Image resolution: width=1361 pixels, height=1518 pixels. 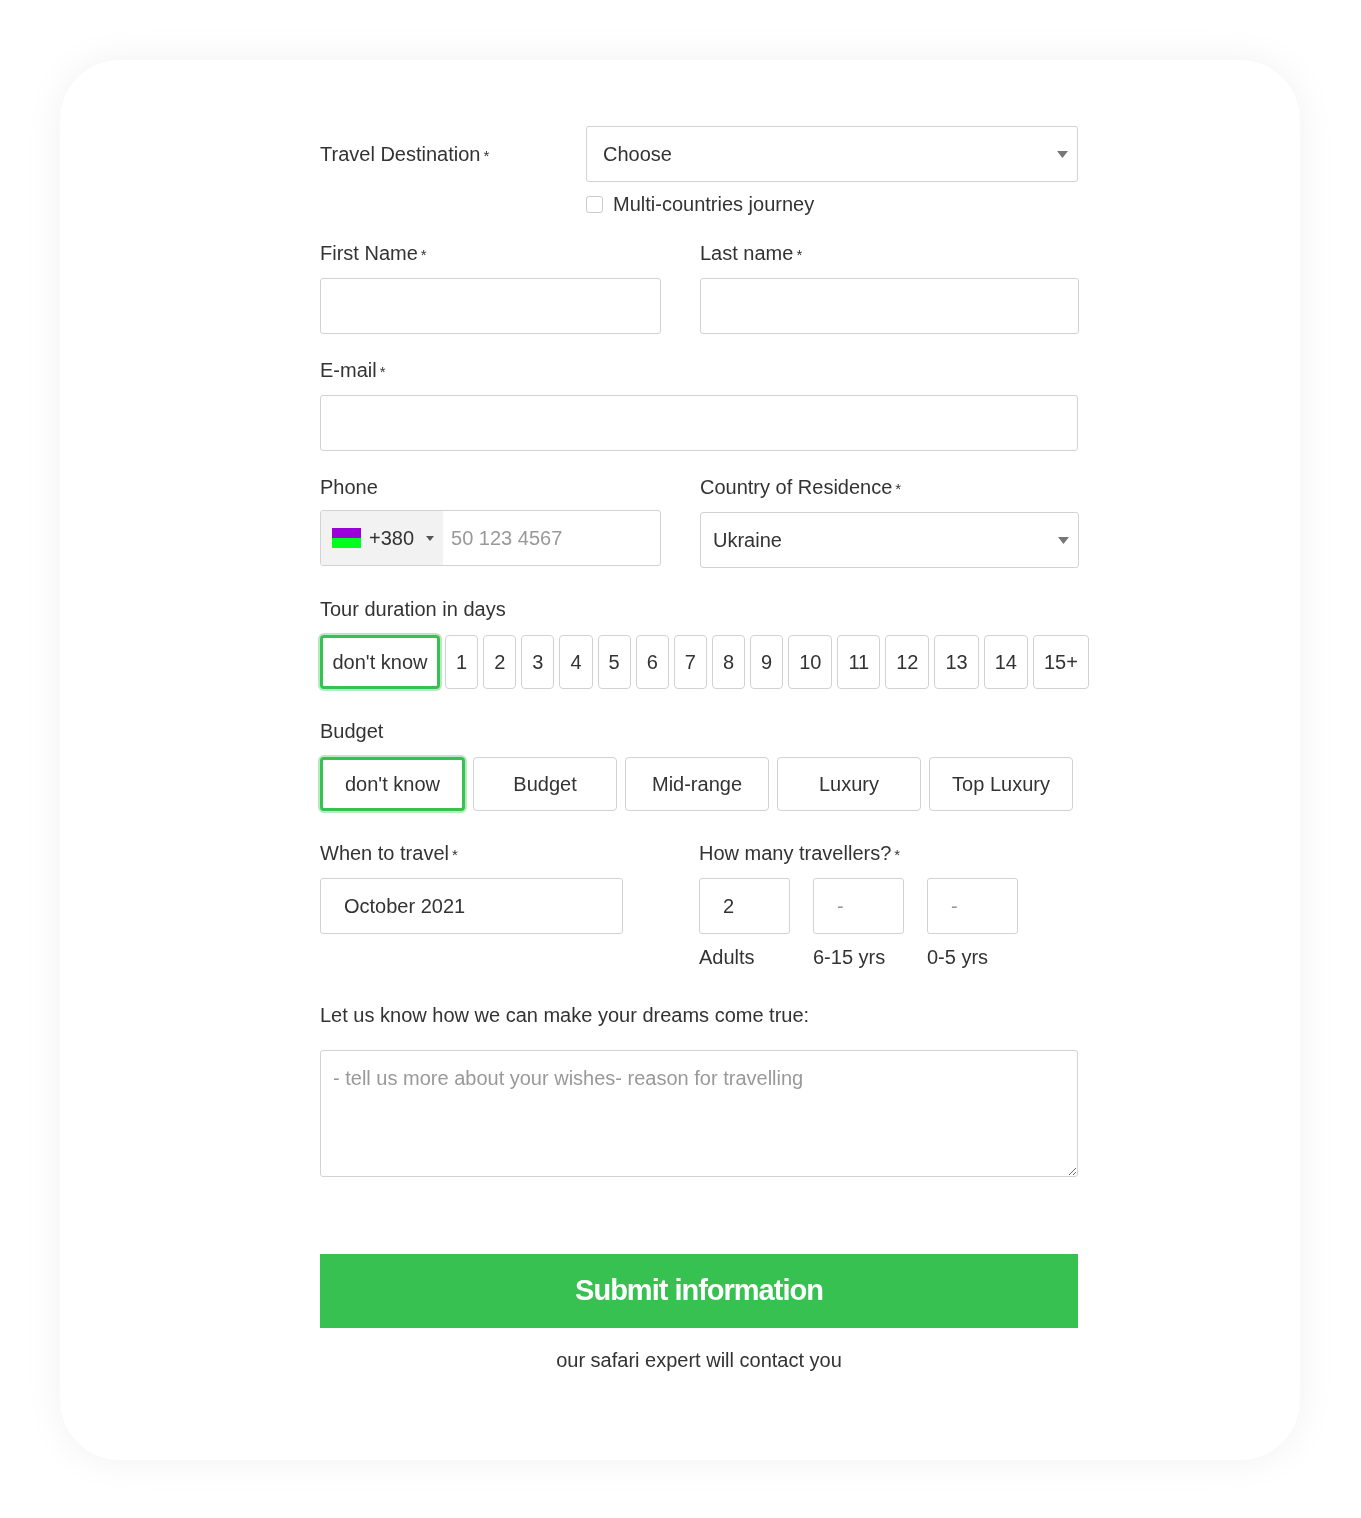 What do you see at coordinates (795, 853) in the screenshot?
I see `field-label: How many travellers?` at bounding box center [795, 853].